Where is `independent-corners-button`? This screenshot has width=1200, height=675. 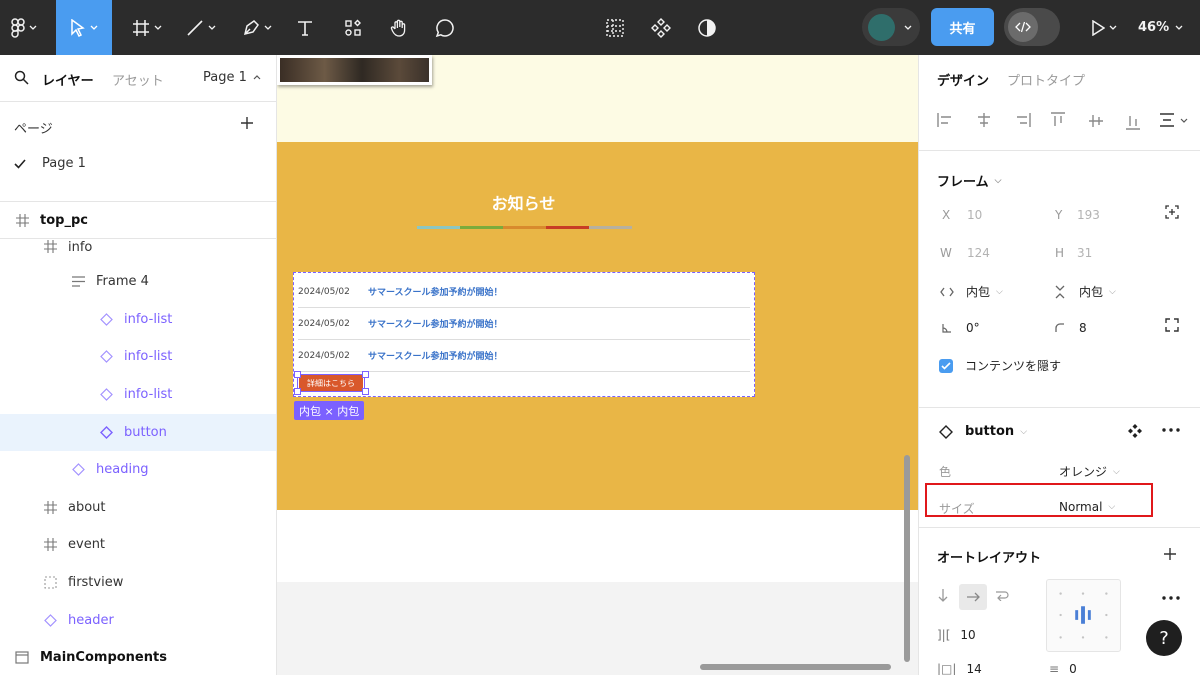 independent-corners-button is located at coordinates (1172, 325).